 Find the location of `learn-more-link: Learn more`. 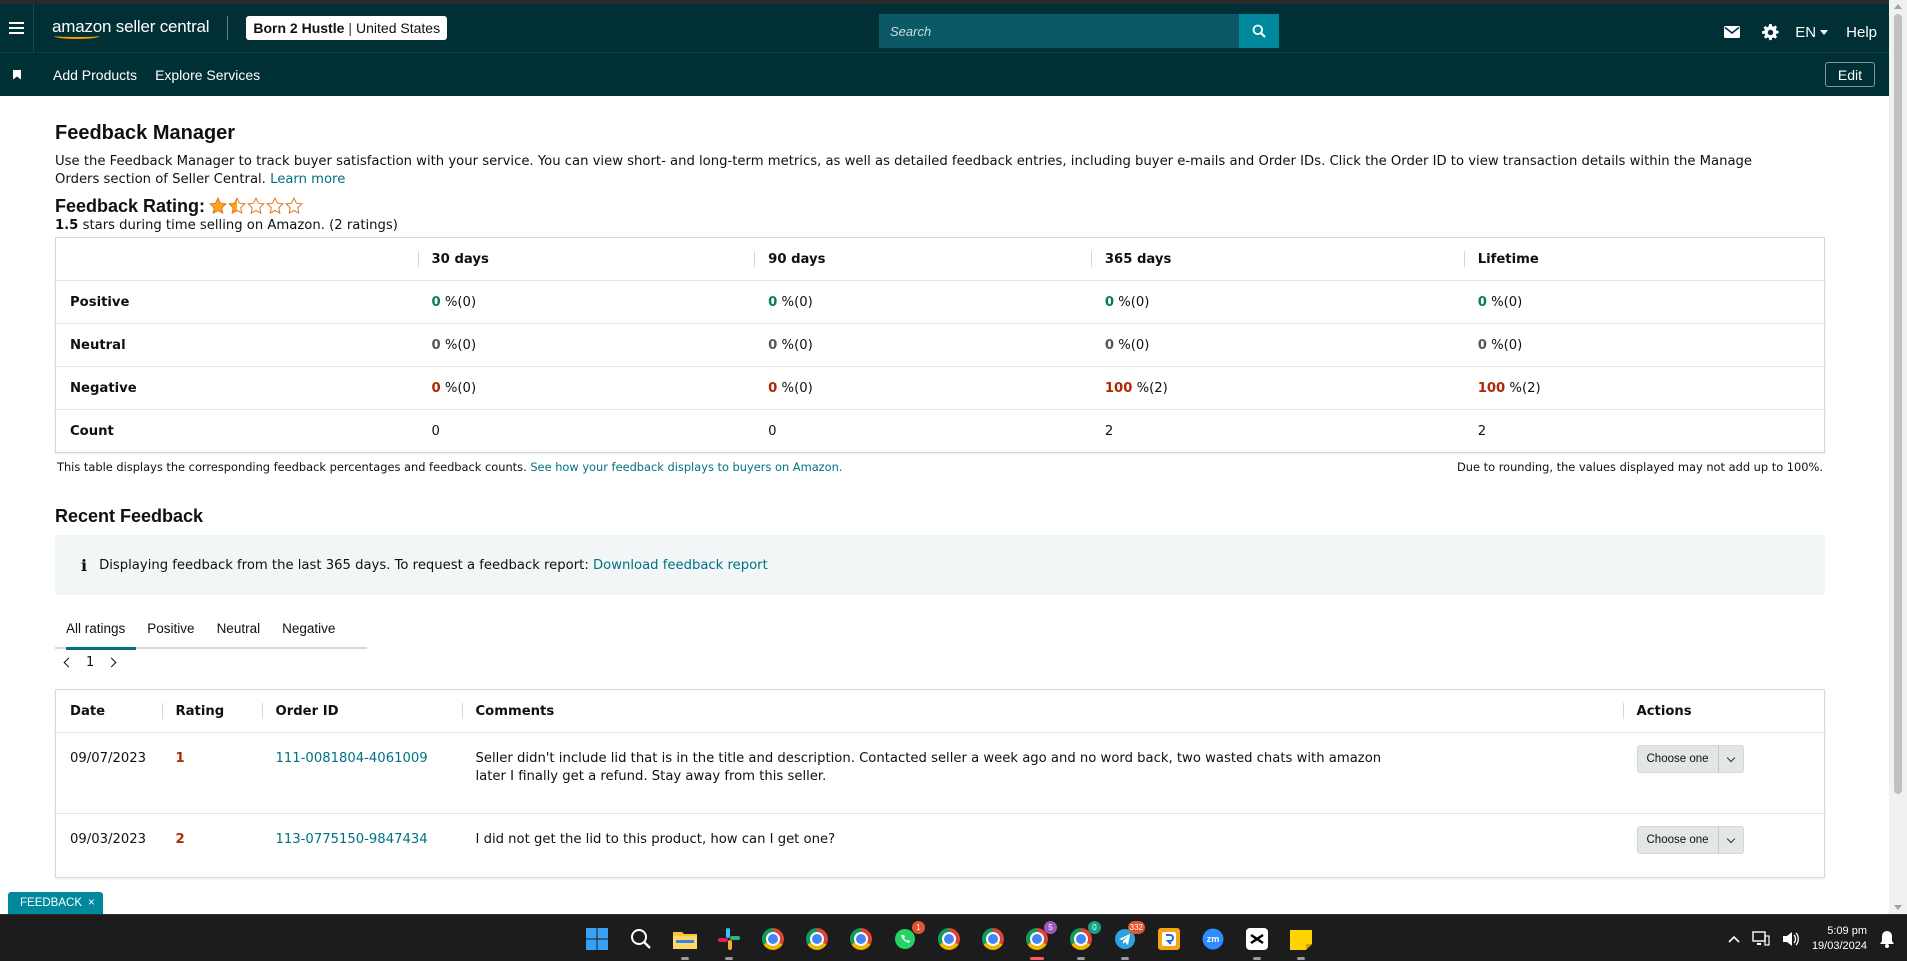

learn-more-link: Learn more is located at coordinates (307, 179).